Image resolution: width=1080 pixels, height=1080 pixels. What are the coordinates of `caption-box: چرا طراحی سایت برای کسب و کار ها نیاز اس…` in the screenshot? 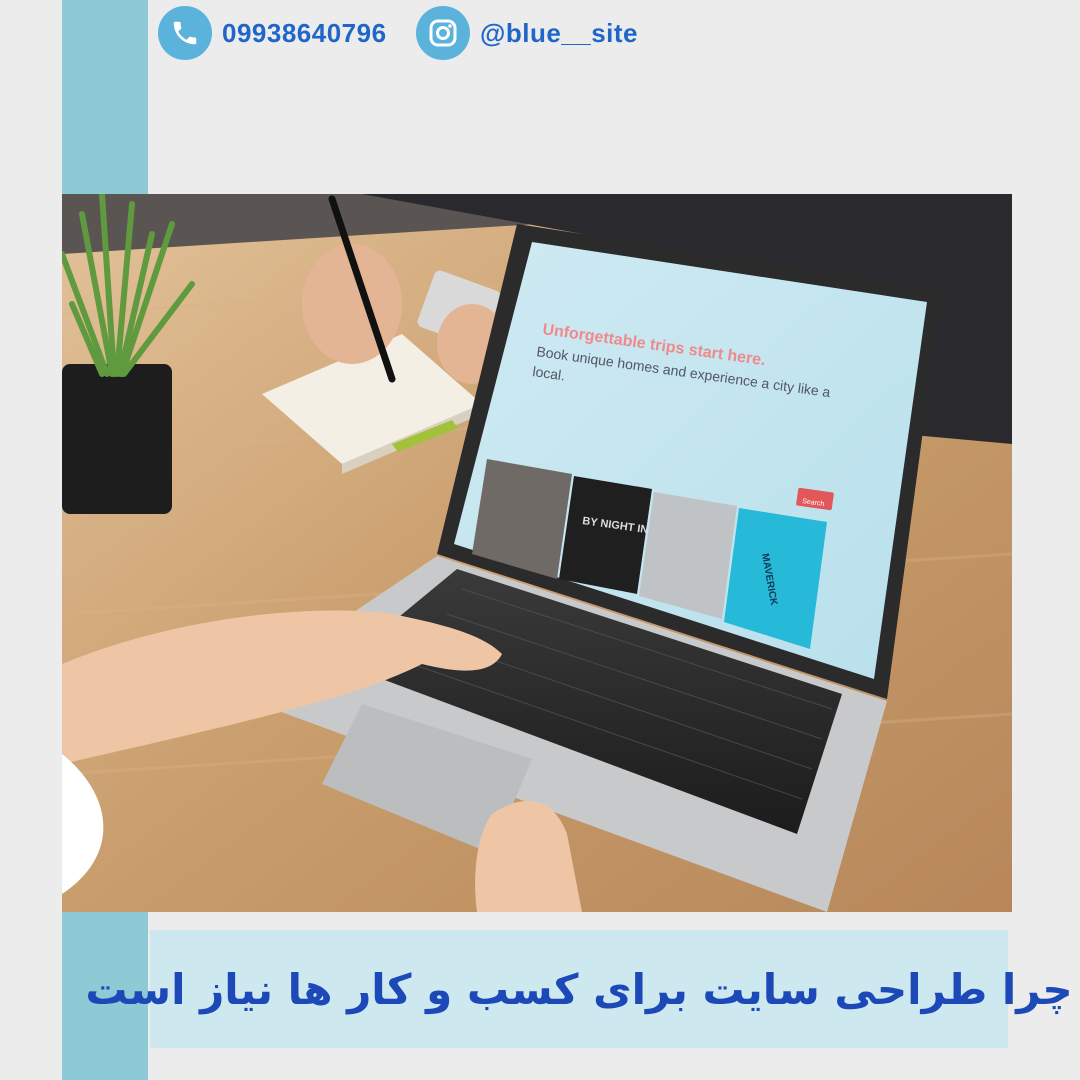 It's located at (579, 989).